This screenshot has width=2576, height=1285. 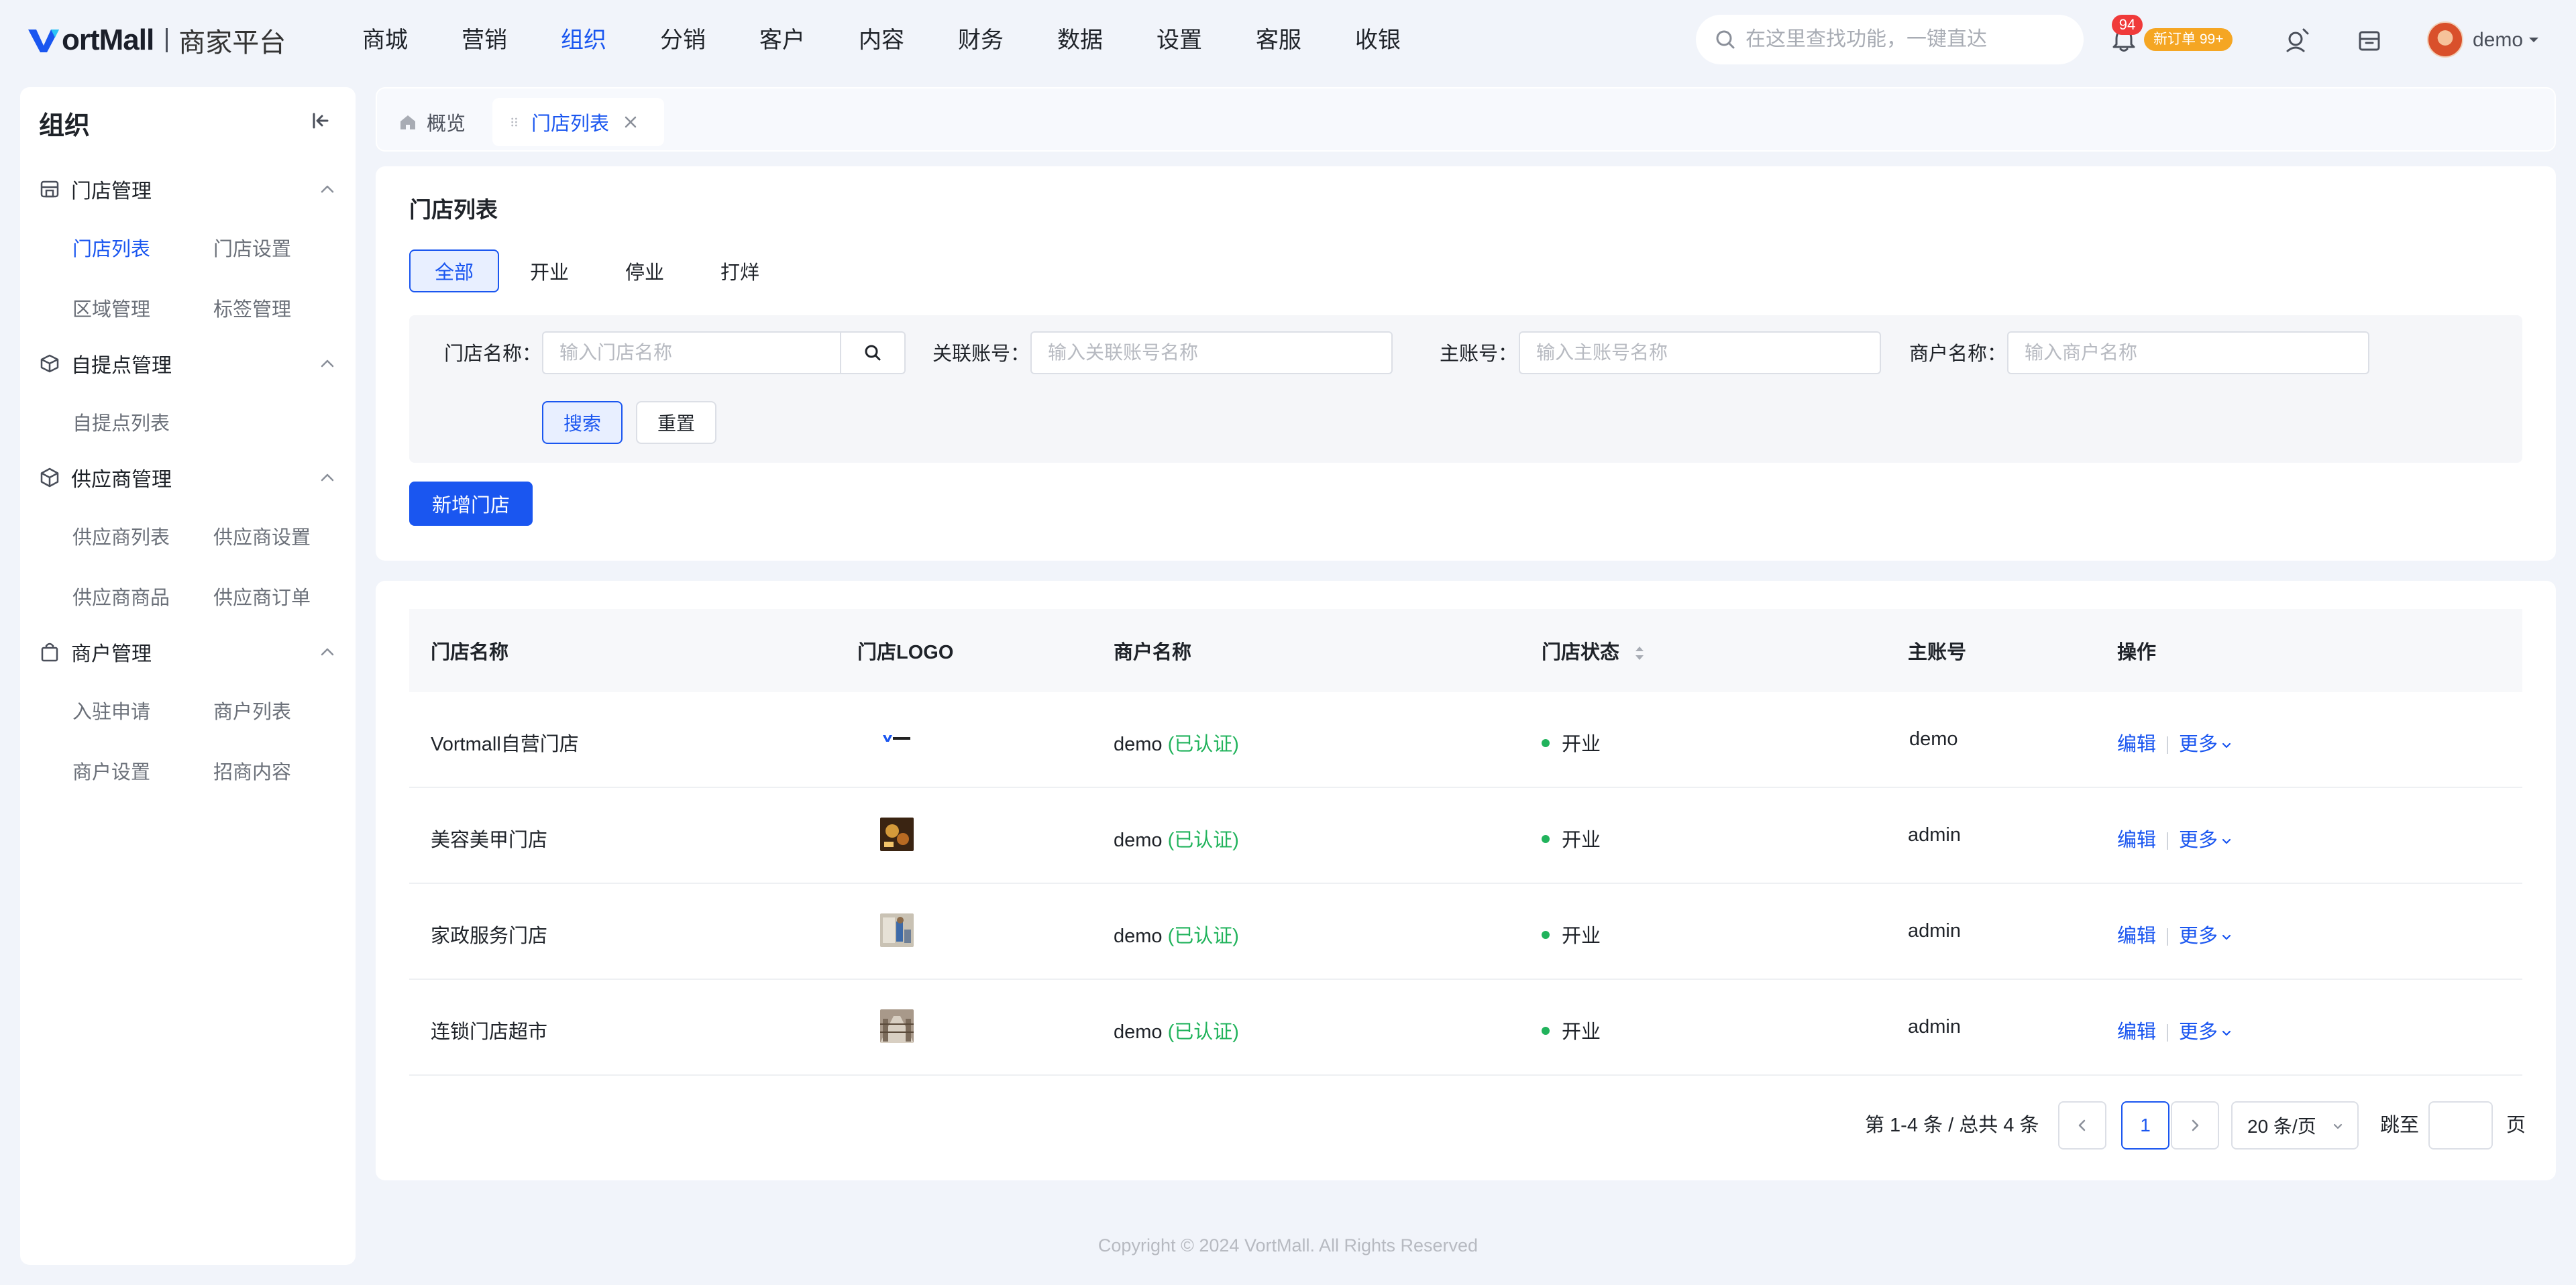 What do you see at coordinates (262, 596) in the screenshot?
I see `sidebar-item-supplier-orders: 供应商订单` at bounding box center [262, 596].